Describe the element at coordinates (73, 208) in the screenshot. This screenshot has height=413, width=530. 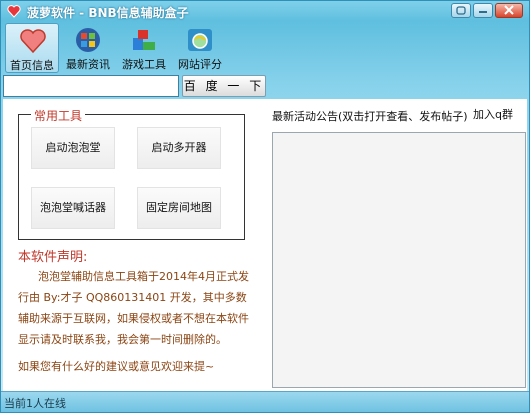
I see `bnb-shouter-button: 泡泡堂喊话器` at that location.